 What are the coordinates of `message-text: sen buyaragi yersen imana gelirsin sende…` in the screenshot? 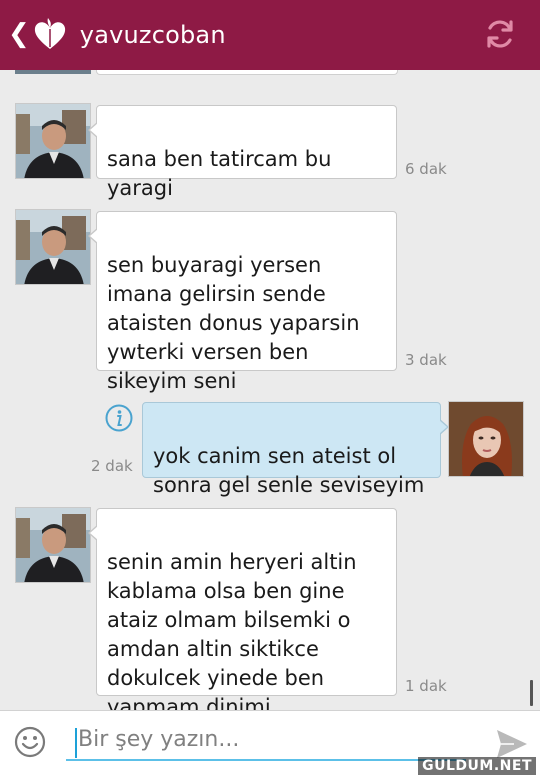 It's located at (233, 323).